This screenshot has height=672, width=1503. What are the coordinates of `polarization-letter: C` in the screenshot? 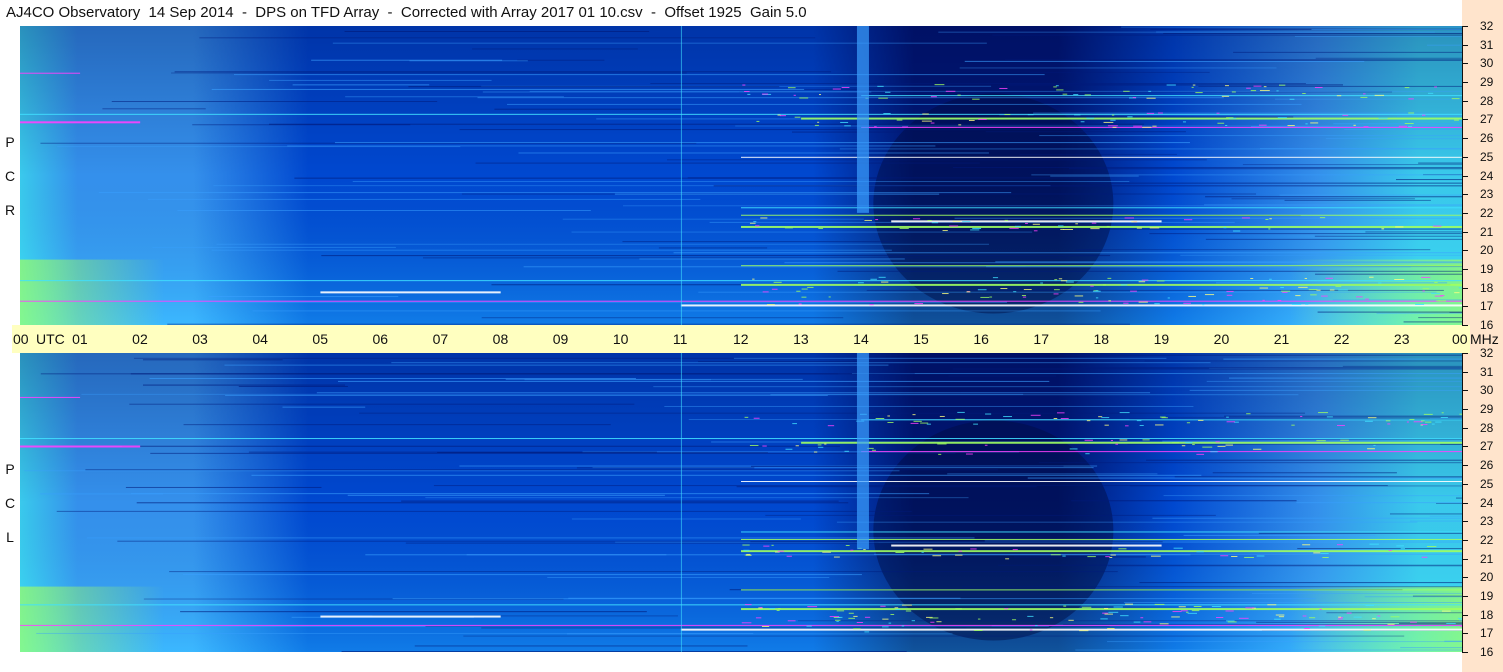 It's located at (10, 176).